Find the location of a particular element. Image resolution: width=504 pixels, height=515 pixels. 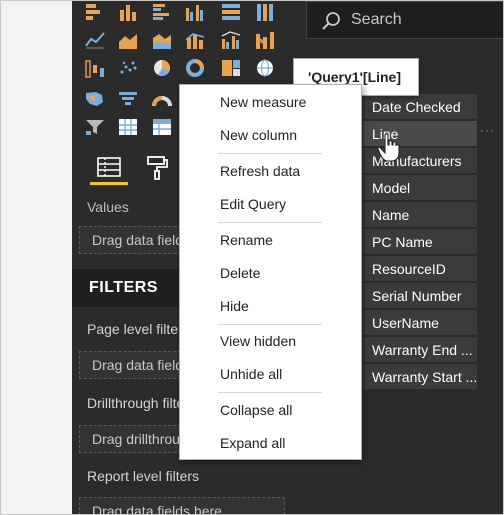

waterfall-chart-icon is located at coordinates (95, 68).